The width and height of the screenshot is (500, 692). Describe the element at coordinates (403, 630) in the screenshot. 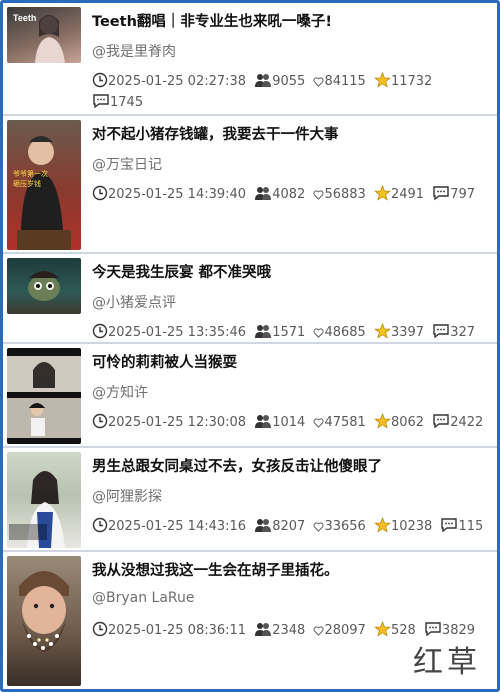

I see `stars-count: 528` at that location.